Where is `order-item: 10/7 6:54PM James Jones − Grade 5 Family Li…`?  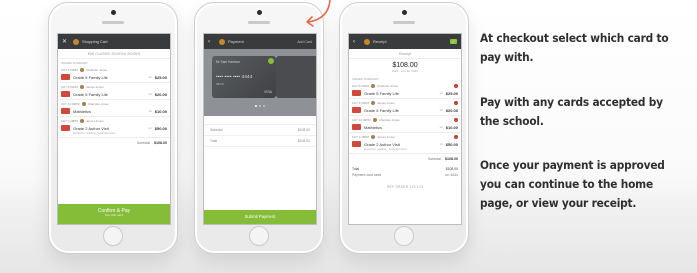
order-item: 10/7 6:54PM James Jones − Grade 5 Family Li… is located at coordinates (405, 107).